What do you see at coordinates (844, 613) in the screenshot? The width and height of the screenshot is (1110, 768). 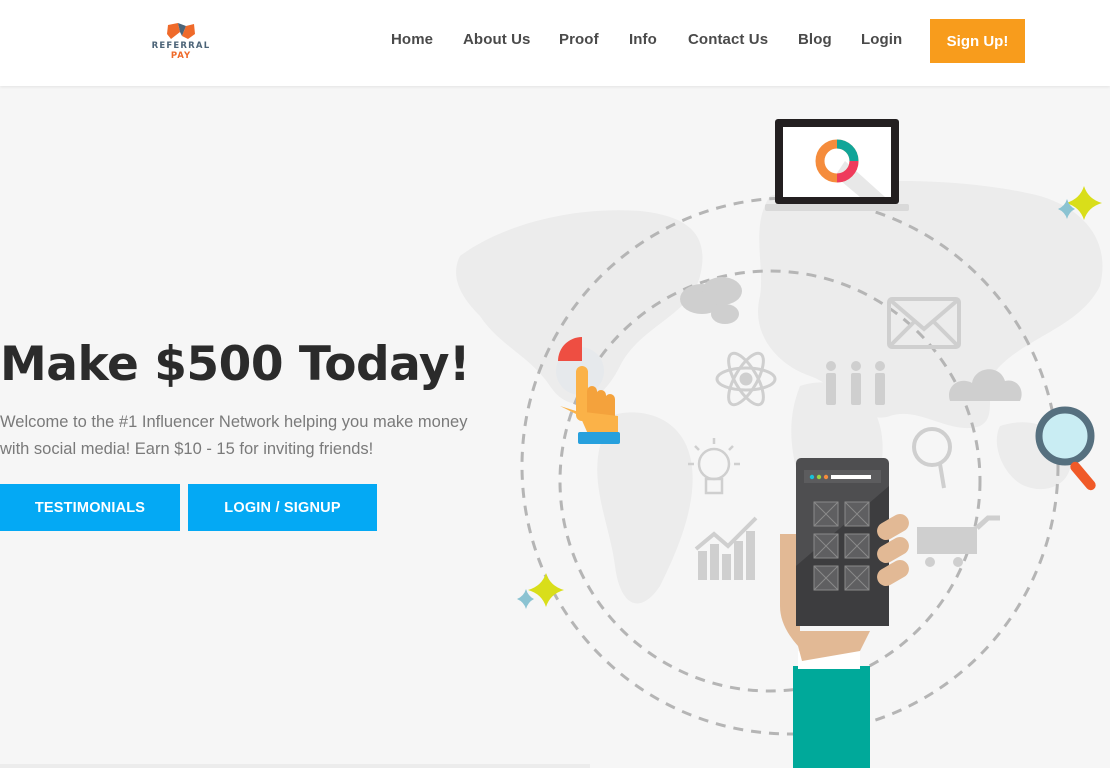 I see `smartphone-hand-icon` at bounding box center [844, 613].